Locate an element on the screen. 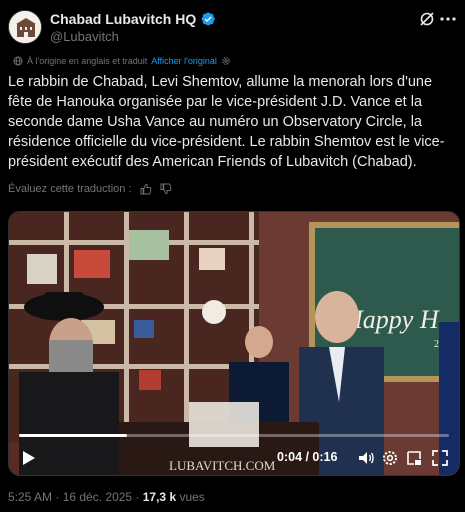 The image size is (465, 512). picture-in-picture-icon is located at coordinates (414, 458).